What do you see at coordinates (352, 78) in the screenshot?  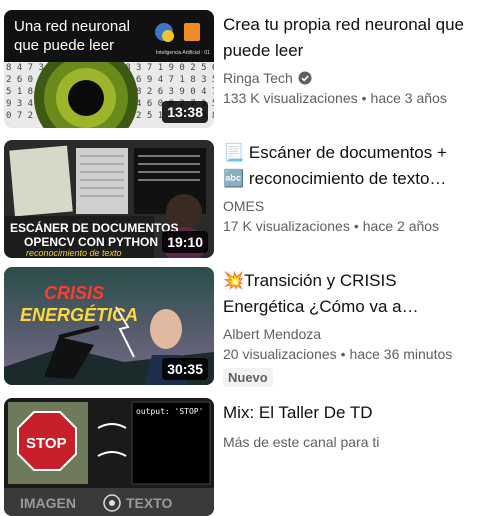 I see `channel-row-1: Ringa Tech` at bounding box center [352, 78].